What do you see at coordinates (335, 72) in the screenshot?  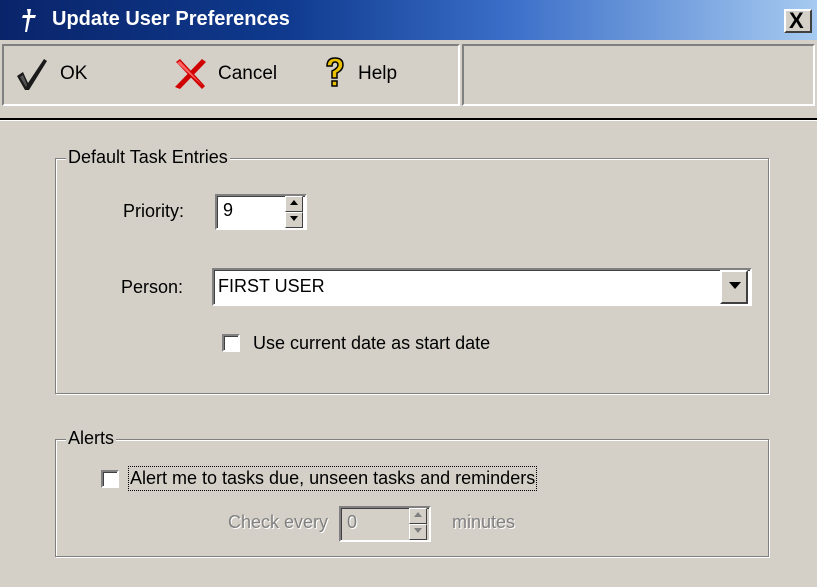 I see `question-mark-icon` at bounding box center [335, 72].